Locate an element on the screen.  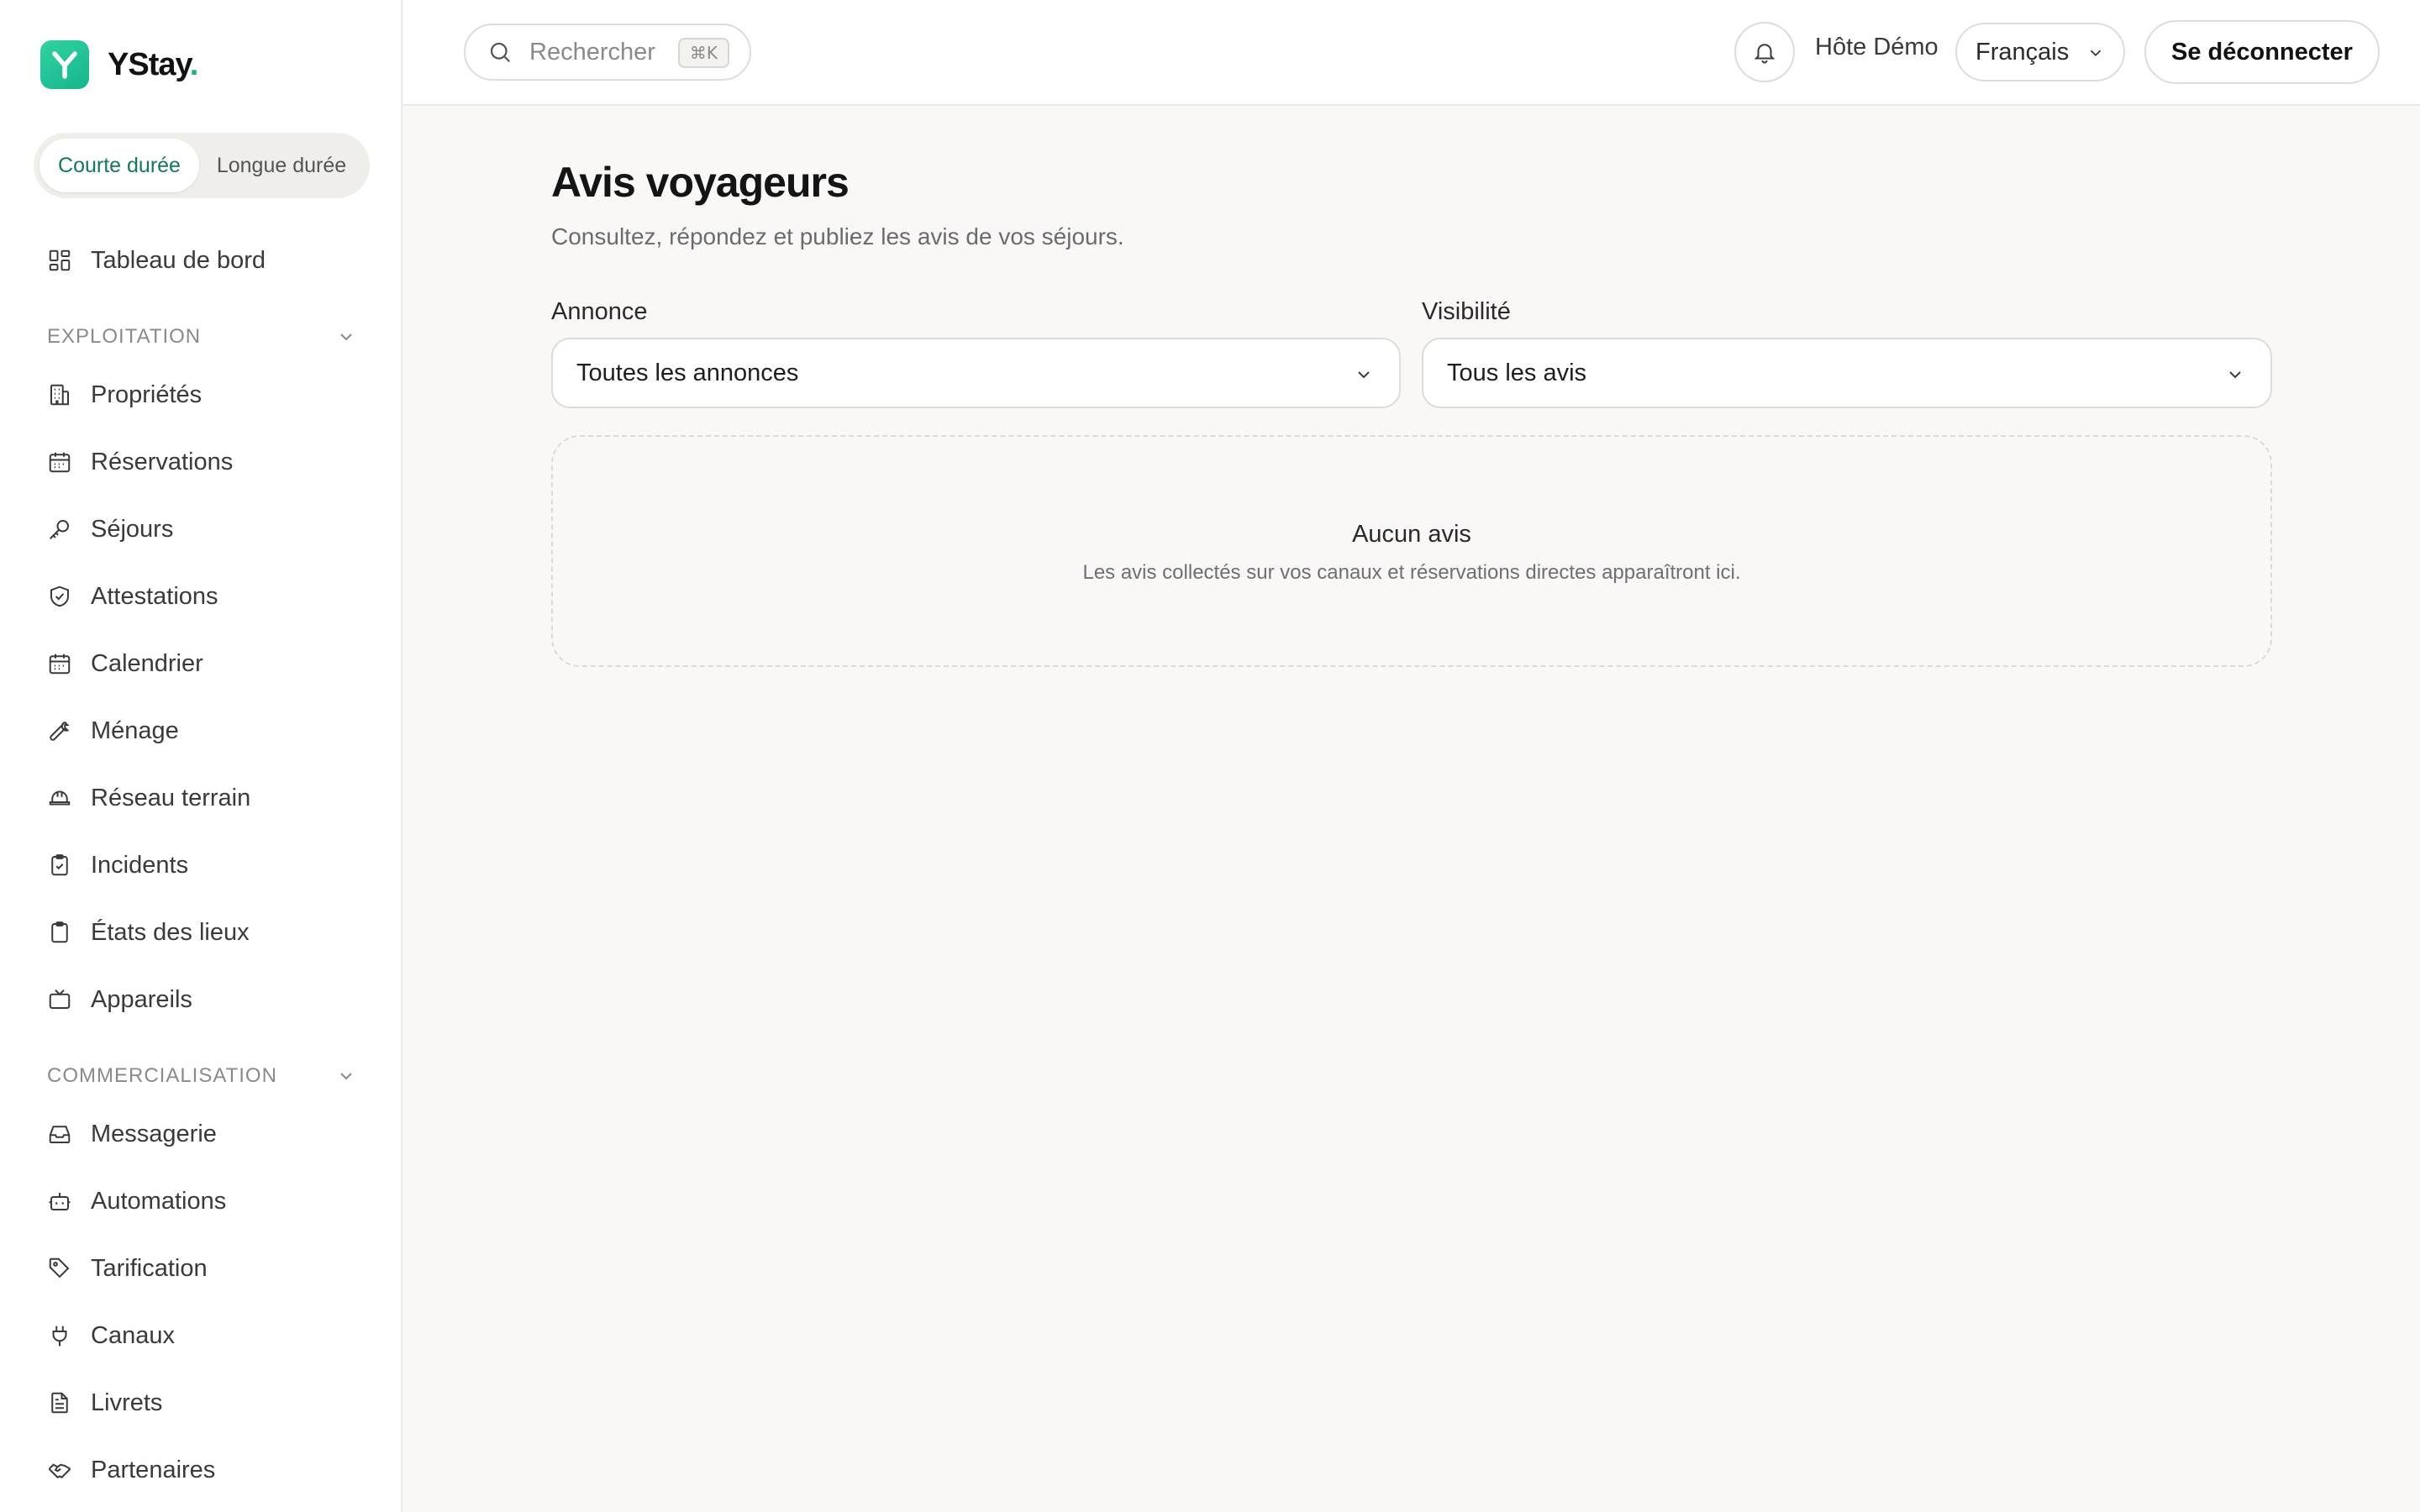
sidebar-item-label: Réservations is located at coordinates (162, 461).